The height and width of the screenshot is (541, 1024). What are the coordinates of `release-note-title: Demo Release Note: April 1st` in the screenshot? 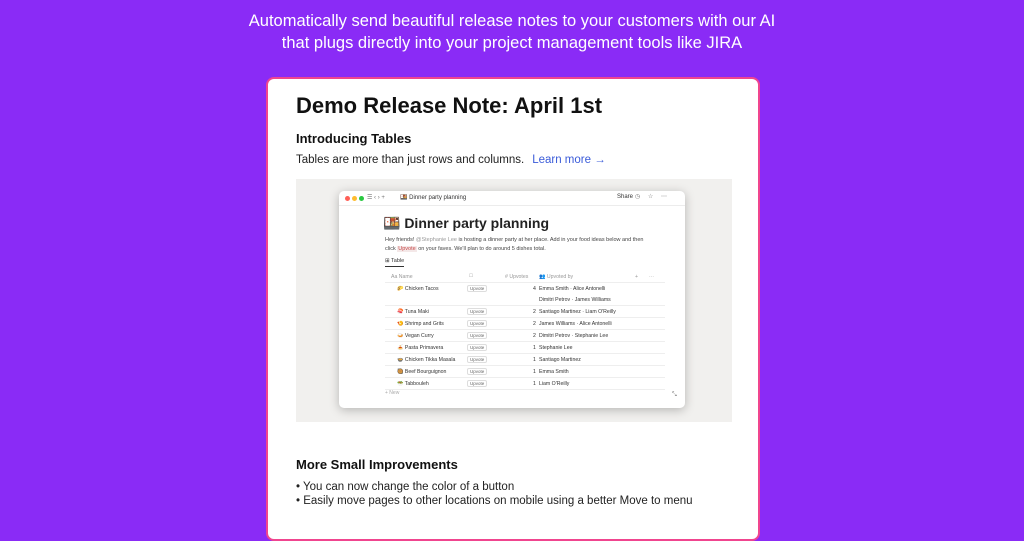 It's located at (449, 105).